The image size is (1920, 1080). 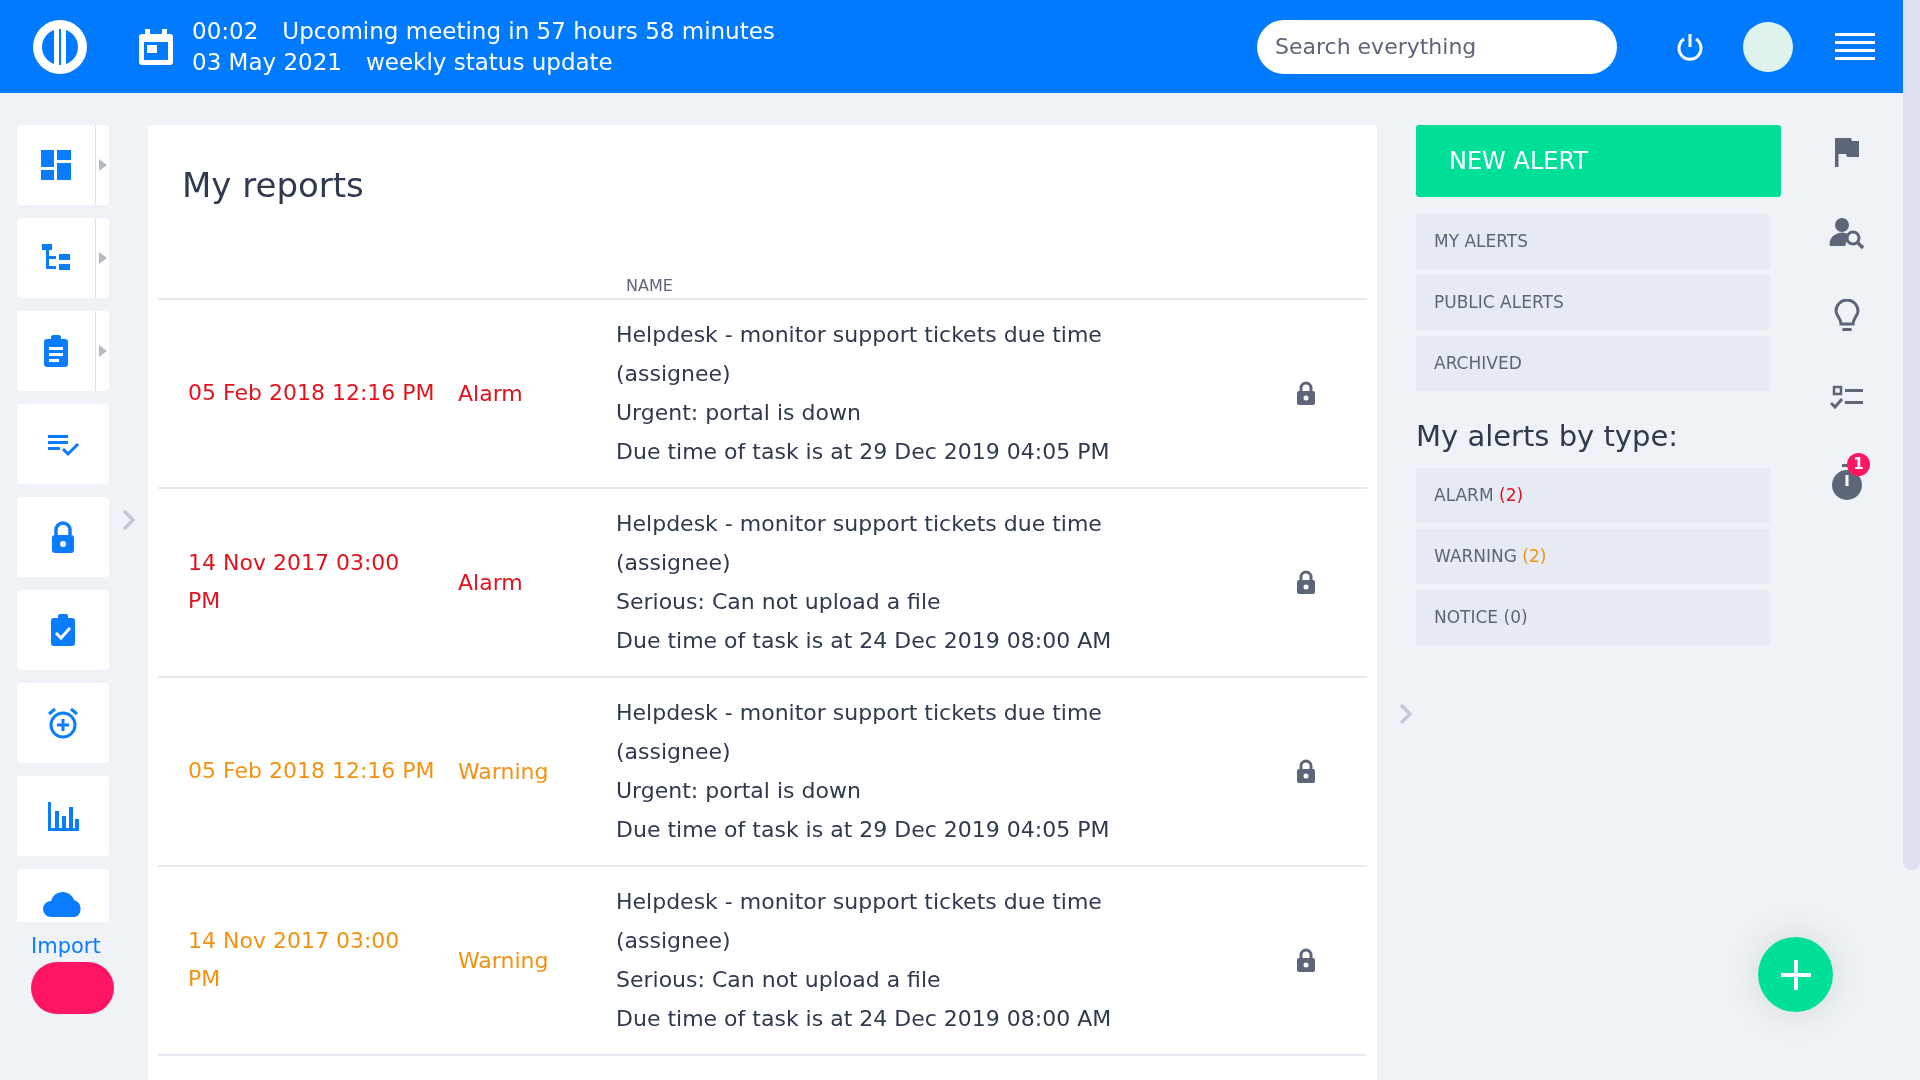 I want to click on column-header: NAME, so click(x=649, y=285).